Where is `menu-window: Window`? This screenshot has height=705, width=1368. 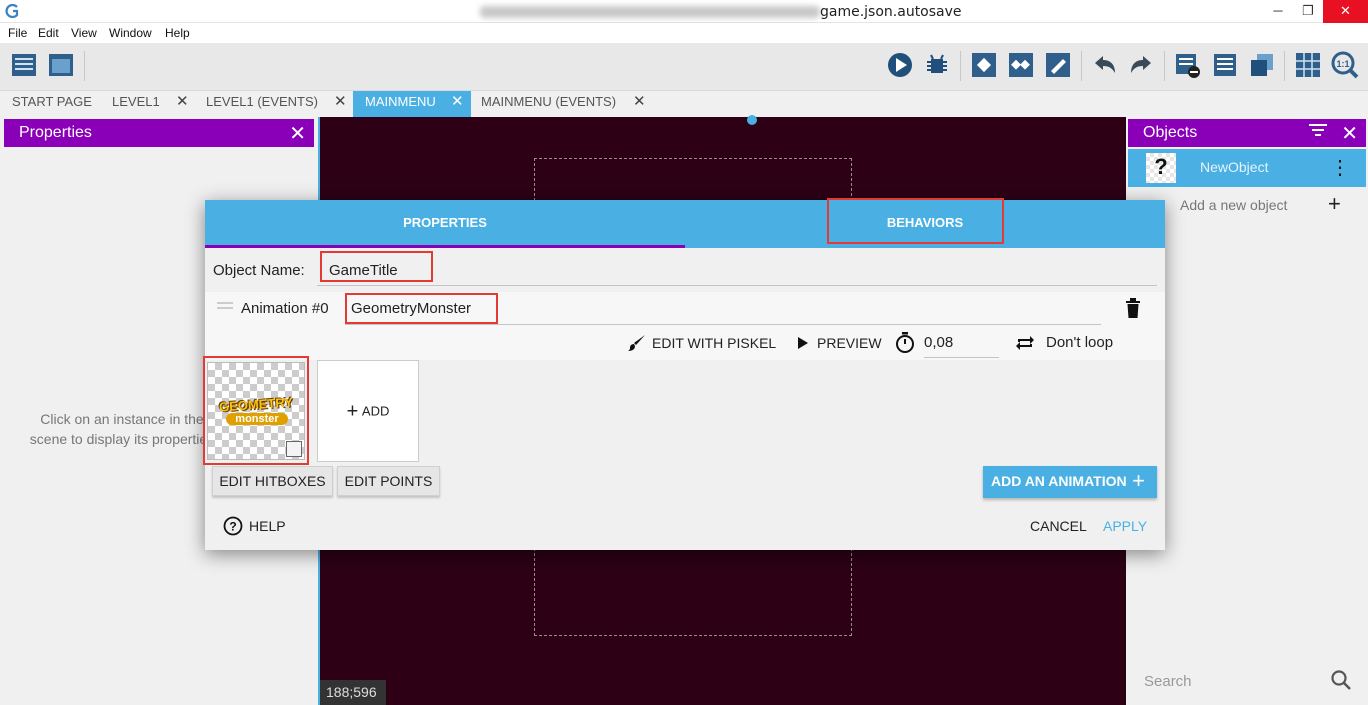 menu-window: Window is located at coordinates (130, 33).